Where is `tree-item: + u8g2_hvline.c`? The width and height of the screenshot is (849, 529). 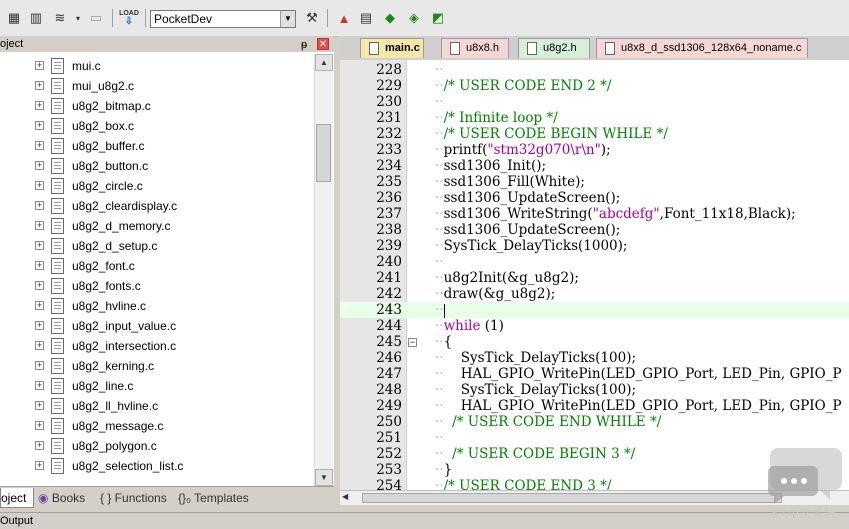 tree-item: + u8g2_hvline.c is located at coordinates (157, 306).